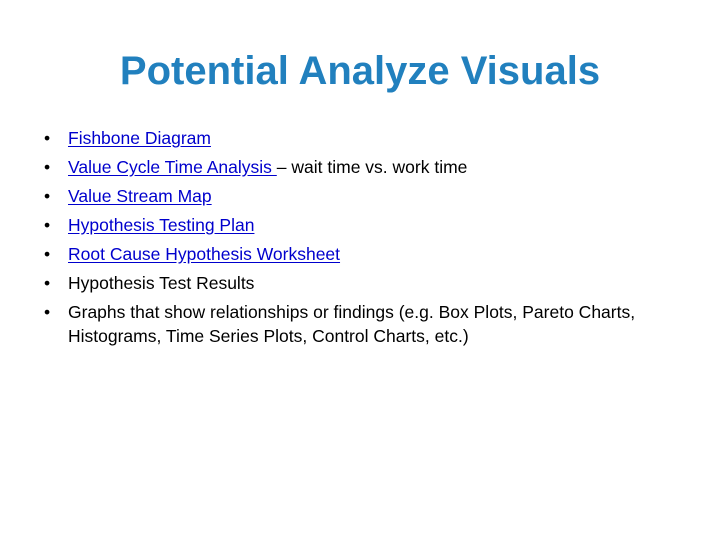  I want to click on list-item: • Fishbone Diagram, so click(358, 138).